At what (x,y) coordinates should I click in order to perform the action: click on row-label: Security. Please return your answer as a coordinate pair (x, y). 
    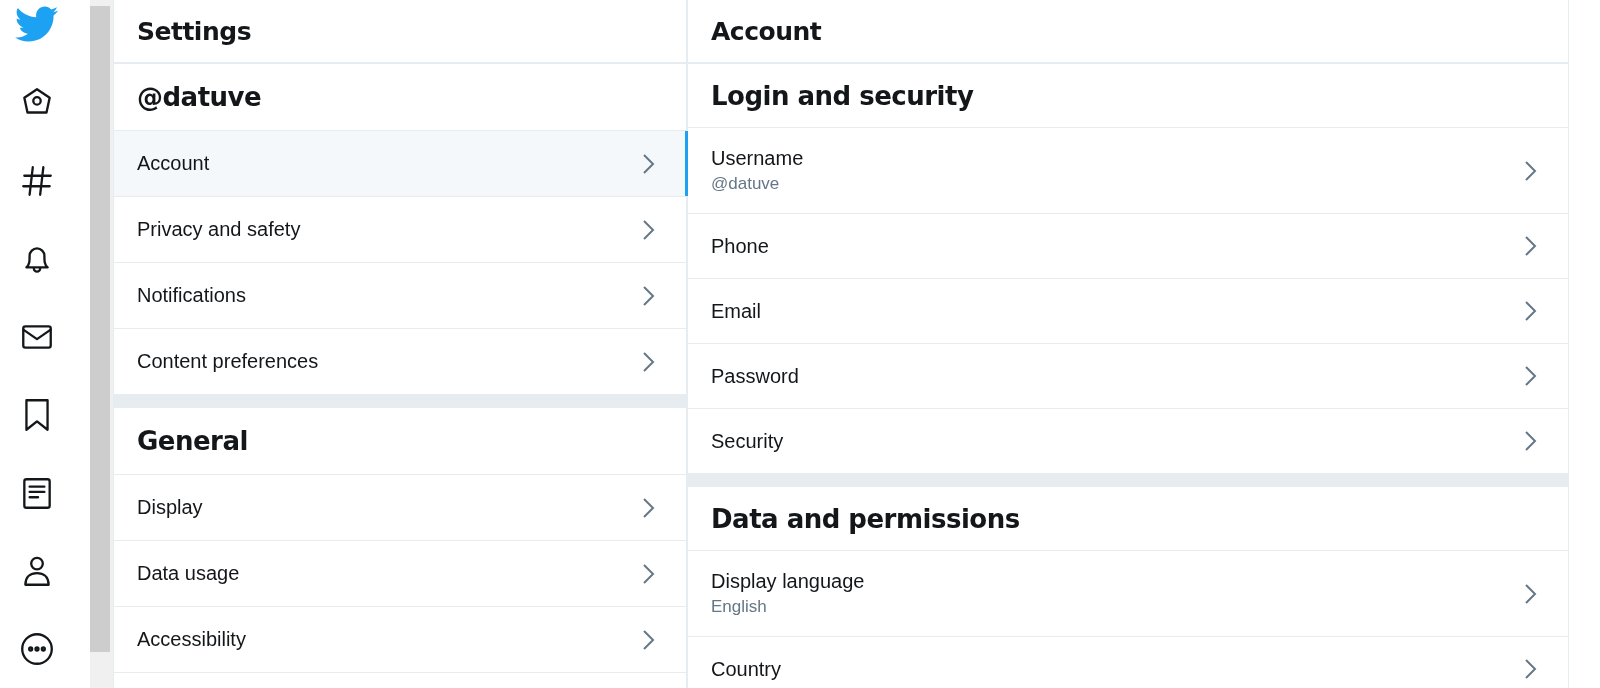
    Looking at the image, I should click on (748, 441).